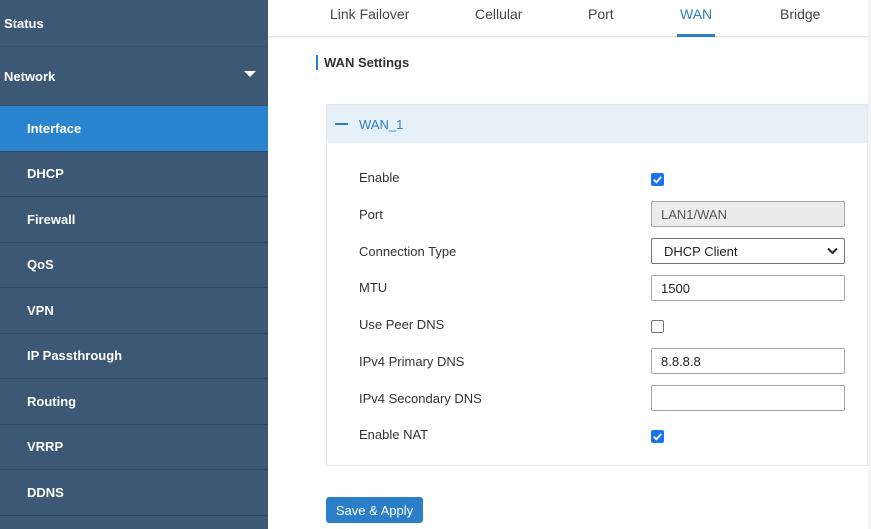  Describe the element at coordinates (45, 174) in the screenshot. I see `sidebar-item-label: DHCP` at that location.